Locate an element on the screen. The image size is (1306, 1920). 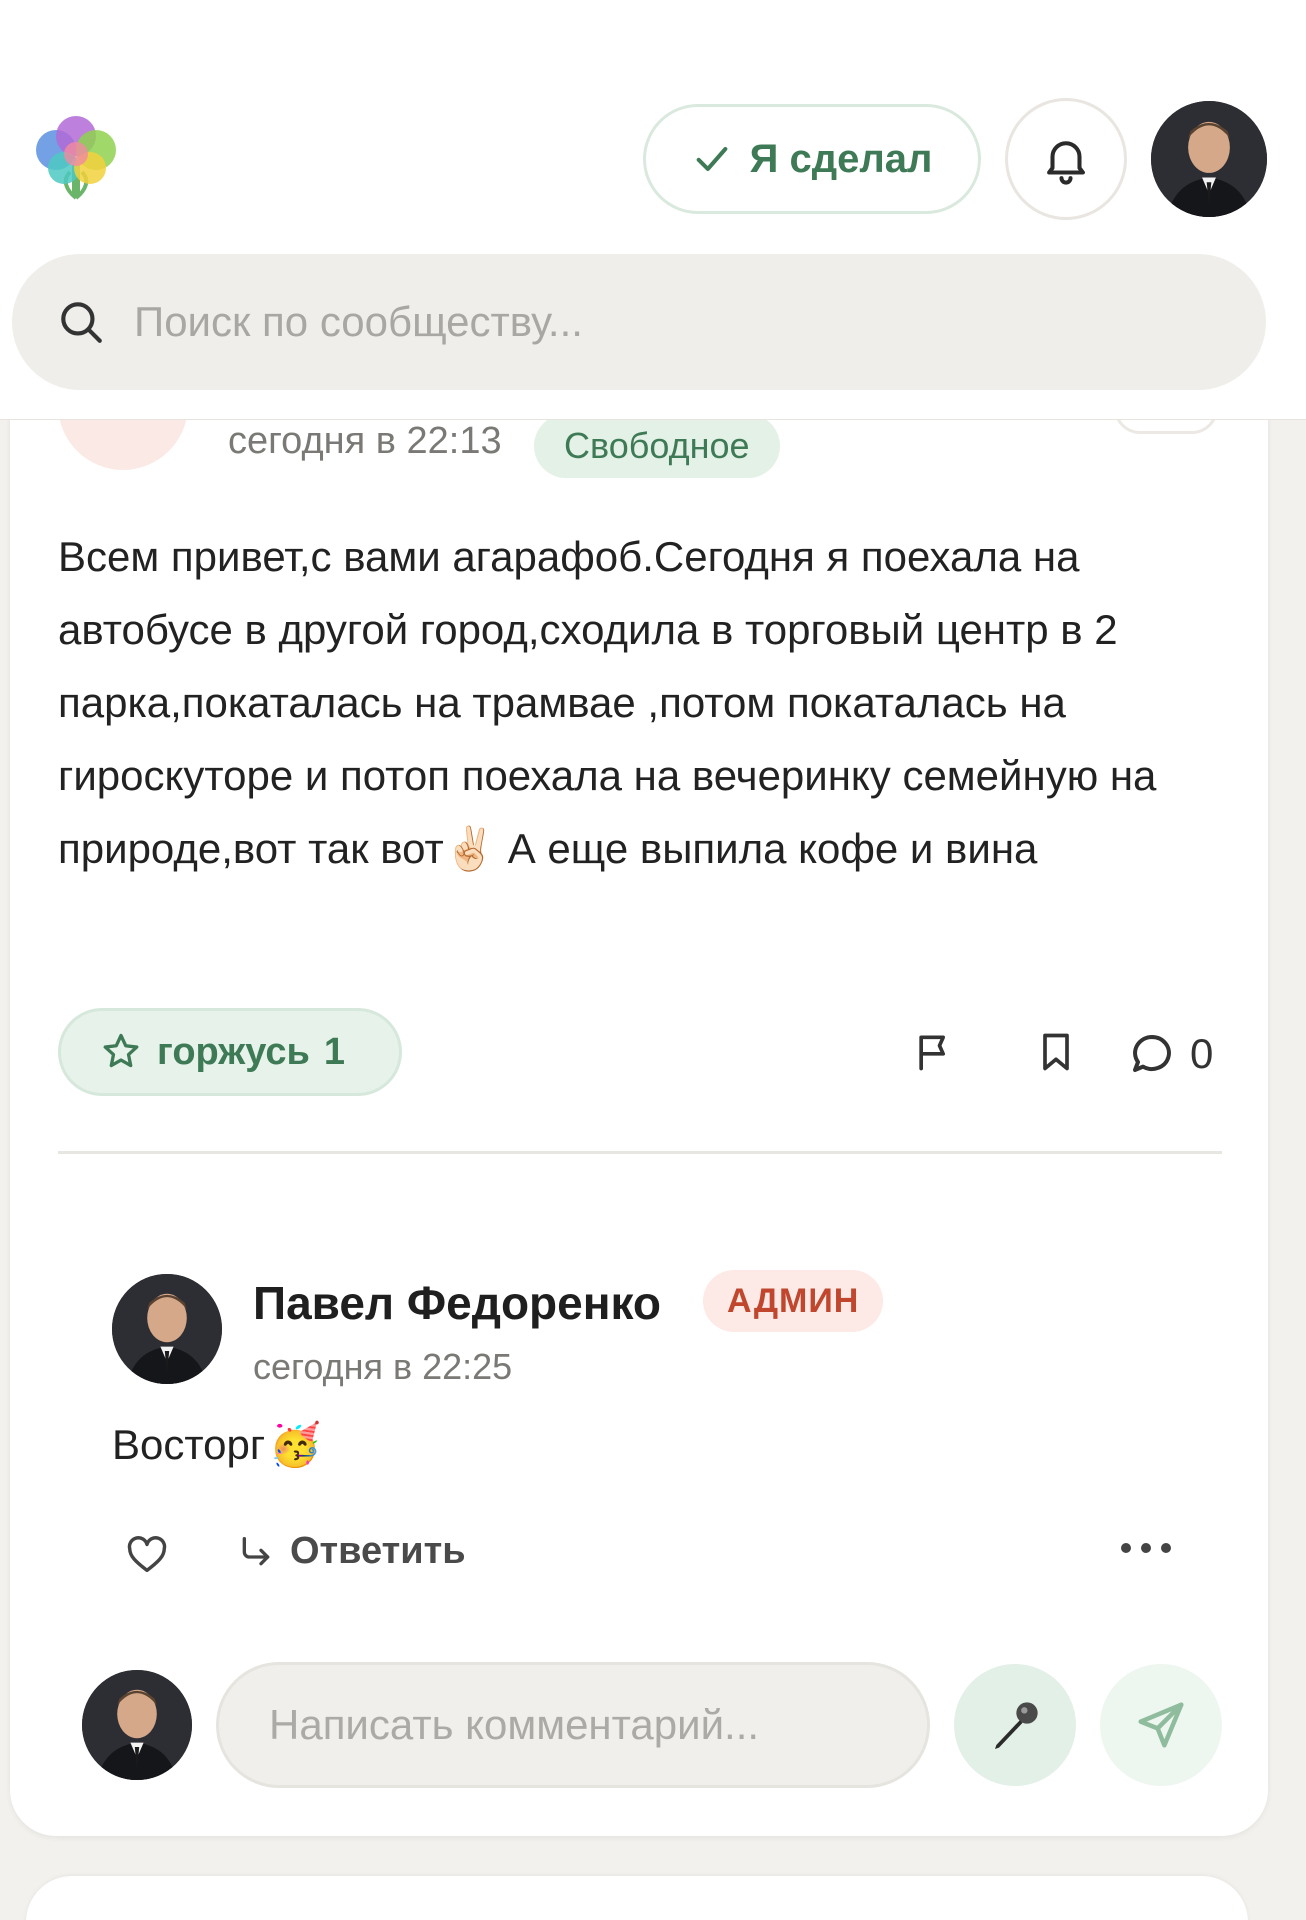
send-icon is located at coordinates (1161, 1725).